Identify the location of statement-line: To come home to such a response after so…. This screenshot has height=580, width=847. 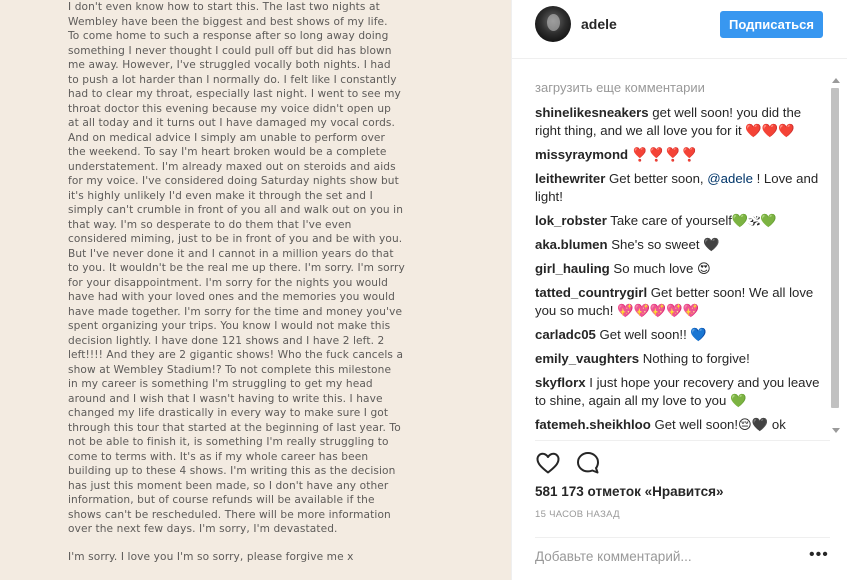
(228, 36).